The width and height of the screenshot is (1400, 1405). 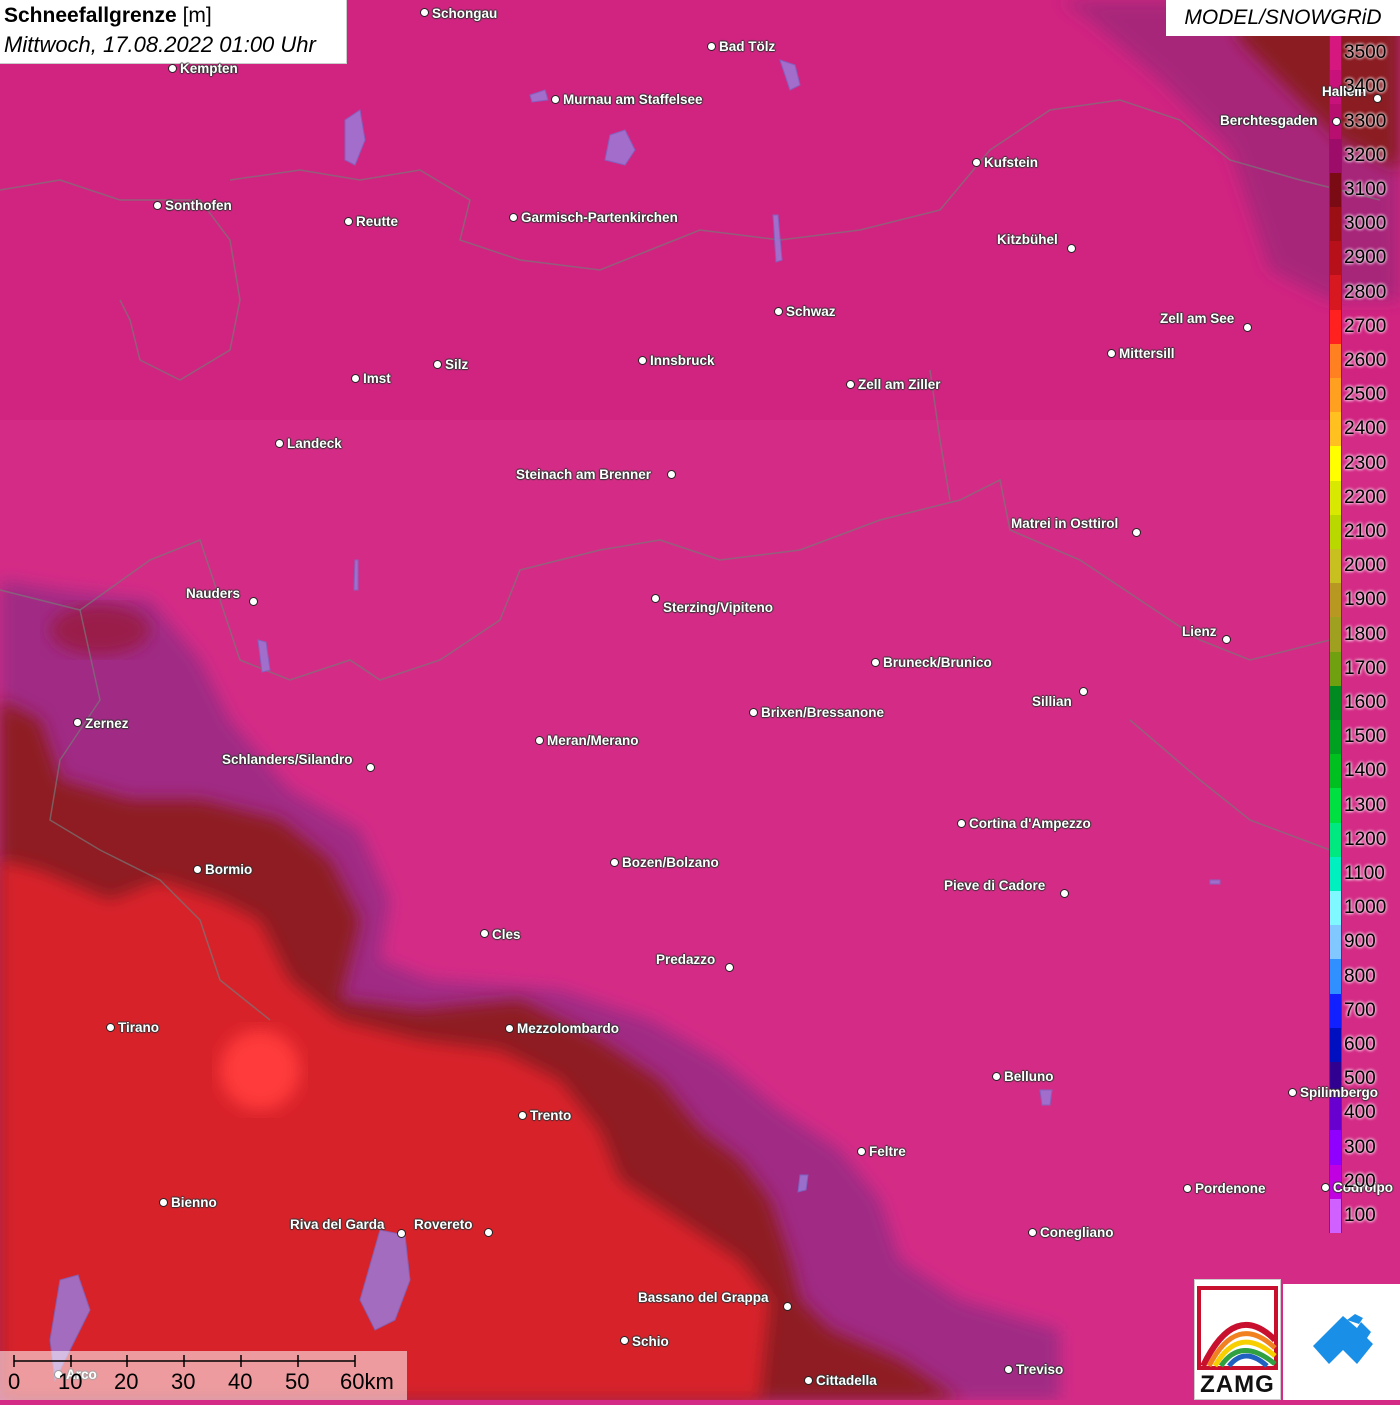 What do you see at coordinates (718, 607) in the screenshot?
I see `city-label: Sterzing/Vipiteno` at bounding box center [718, 607].